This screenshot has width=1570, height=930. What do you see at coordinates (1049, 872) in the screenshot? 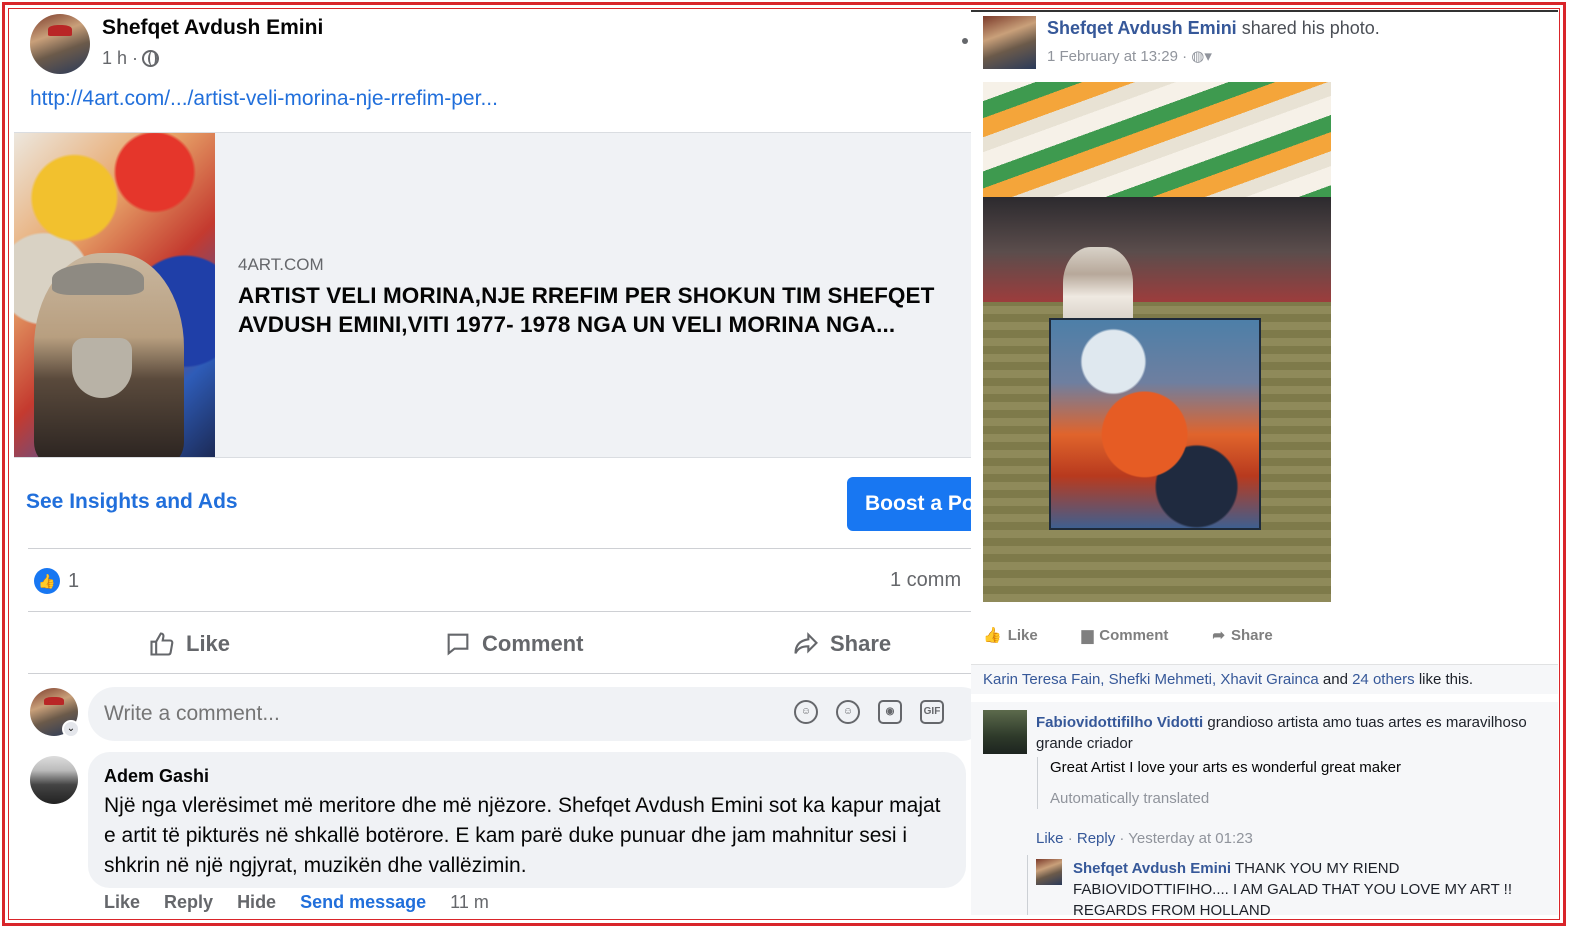
I see `reply-avatar` at bounding box center [1049, 872].